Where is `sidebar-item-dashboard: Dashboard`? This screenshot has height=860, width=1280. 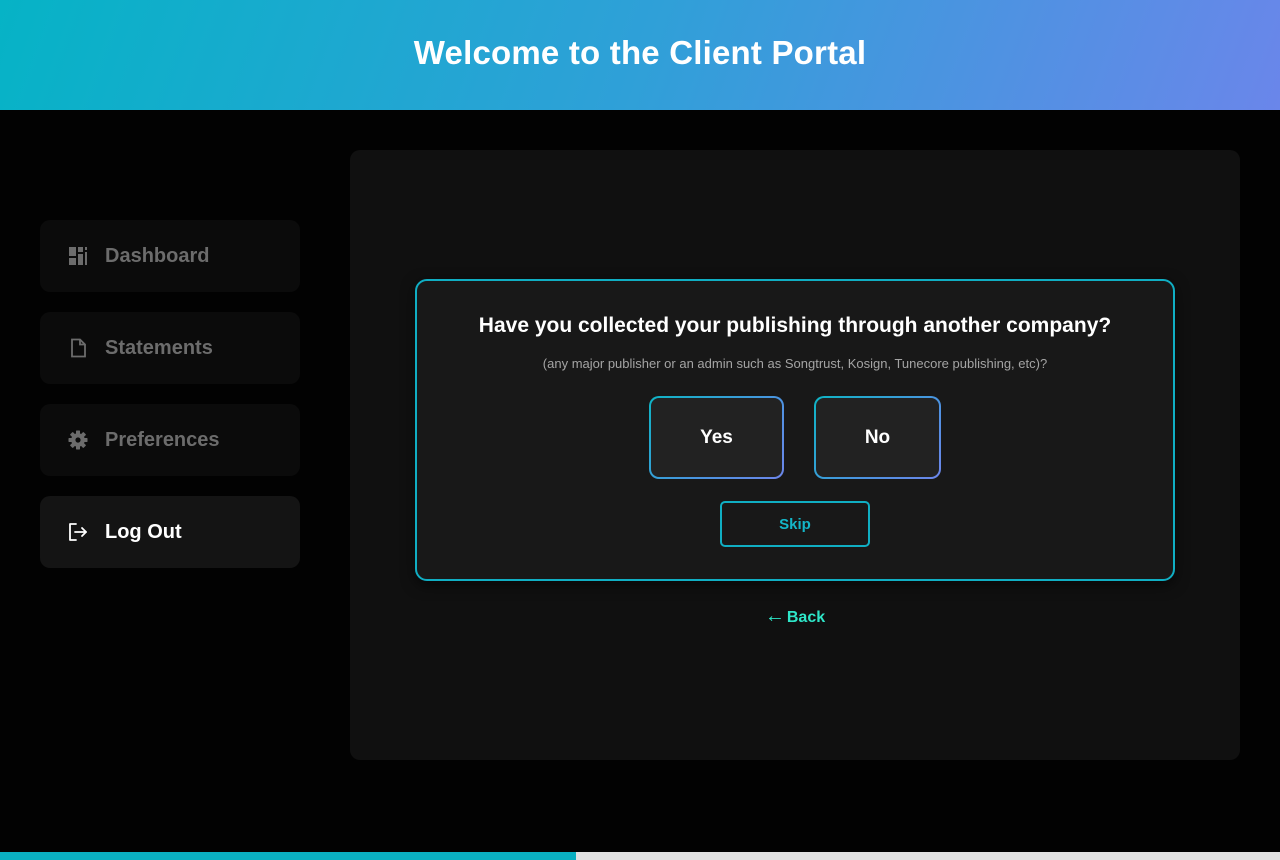 sidebar-item-dashboard: Dashboard is located at coordinates (170, 256).